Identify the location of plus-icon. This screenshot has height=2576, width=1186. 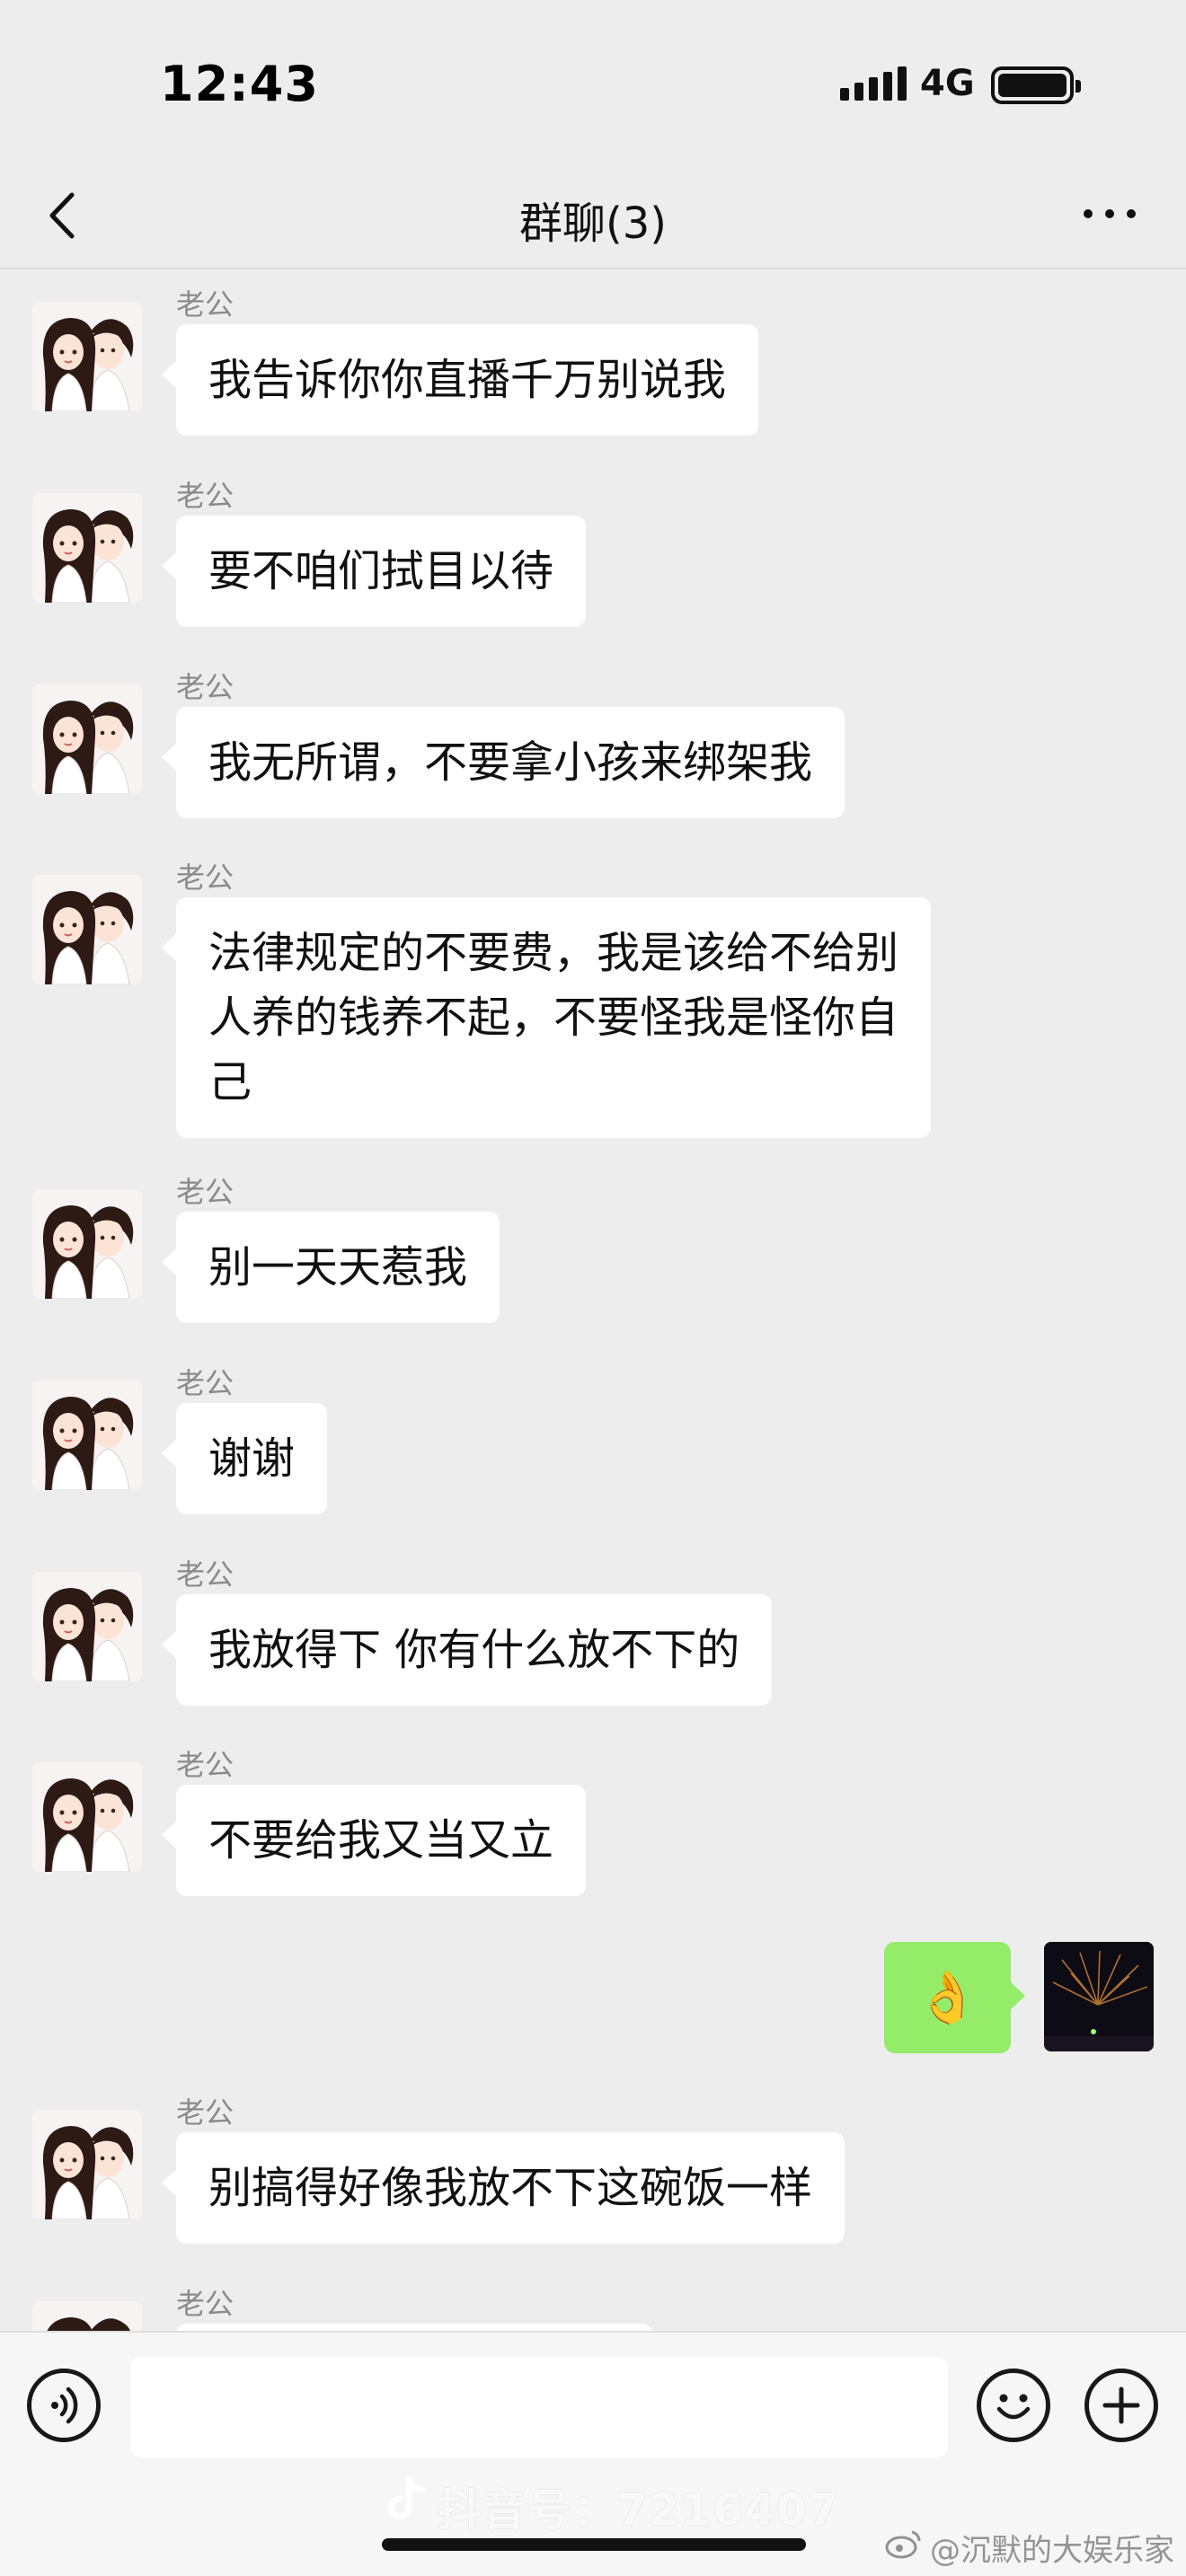
(1121, 2405).